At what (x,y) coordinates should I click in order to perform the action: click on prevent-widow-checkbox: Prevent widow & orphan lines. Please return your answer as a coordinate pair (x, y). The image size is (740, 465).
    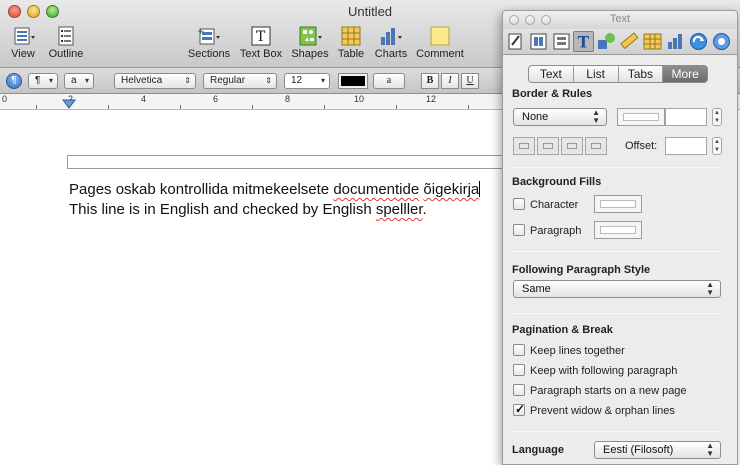
    Looking at the image, I should click on (594, 411).